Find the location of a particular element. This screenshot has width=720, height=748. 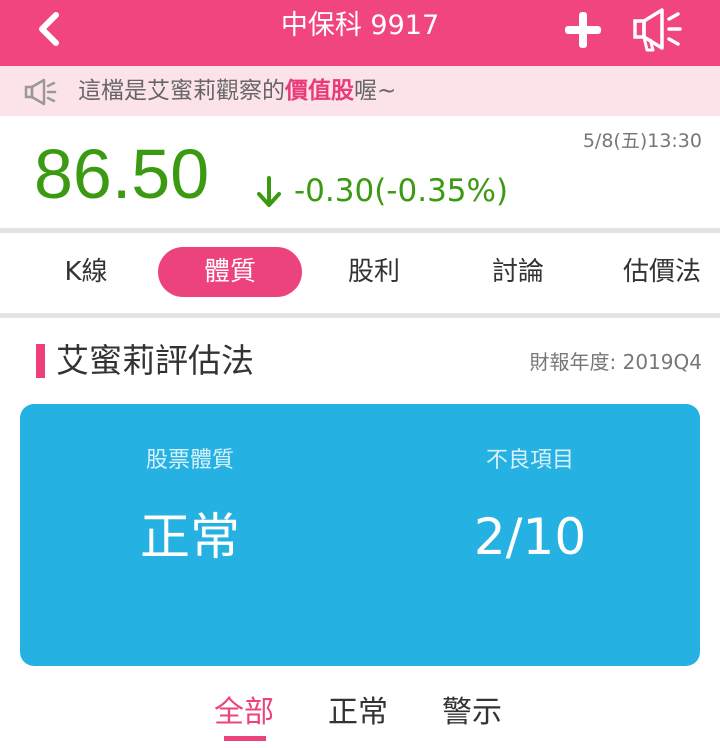

notice-banner: 這檔是艾蜜莉觀察的價值股喔~ is located at coordinates (360, 91).